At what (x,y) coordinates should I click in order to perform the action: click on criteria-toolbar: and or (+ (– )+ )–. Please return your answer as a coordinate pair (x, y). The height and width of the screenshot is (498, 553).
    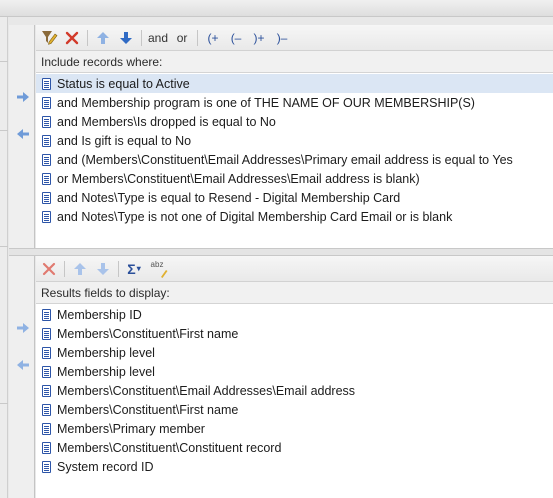
    Looking at the image, I should click on (294, 38).